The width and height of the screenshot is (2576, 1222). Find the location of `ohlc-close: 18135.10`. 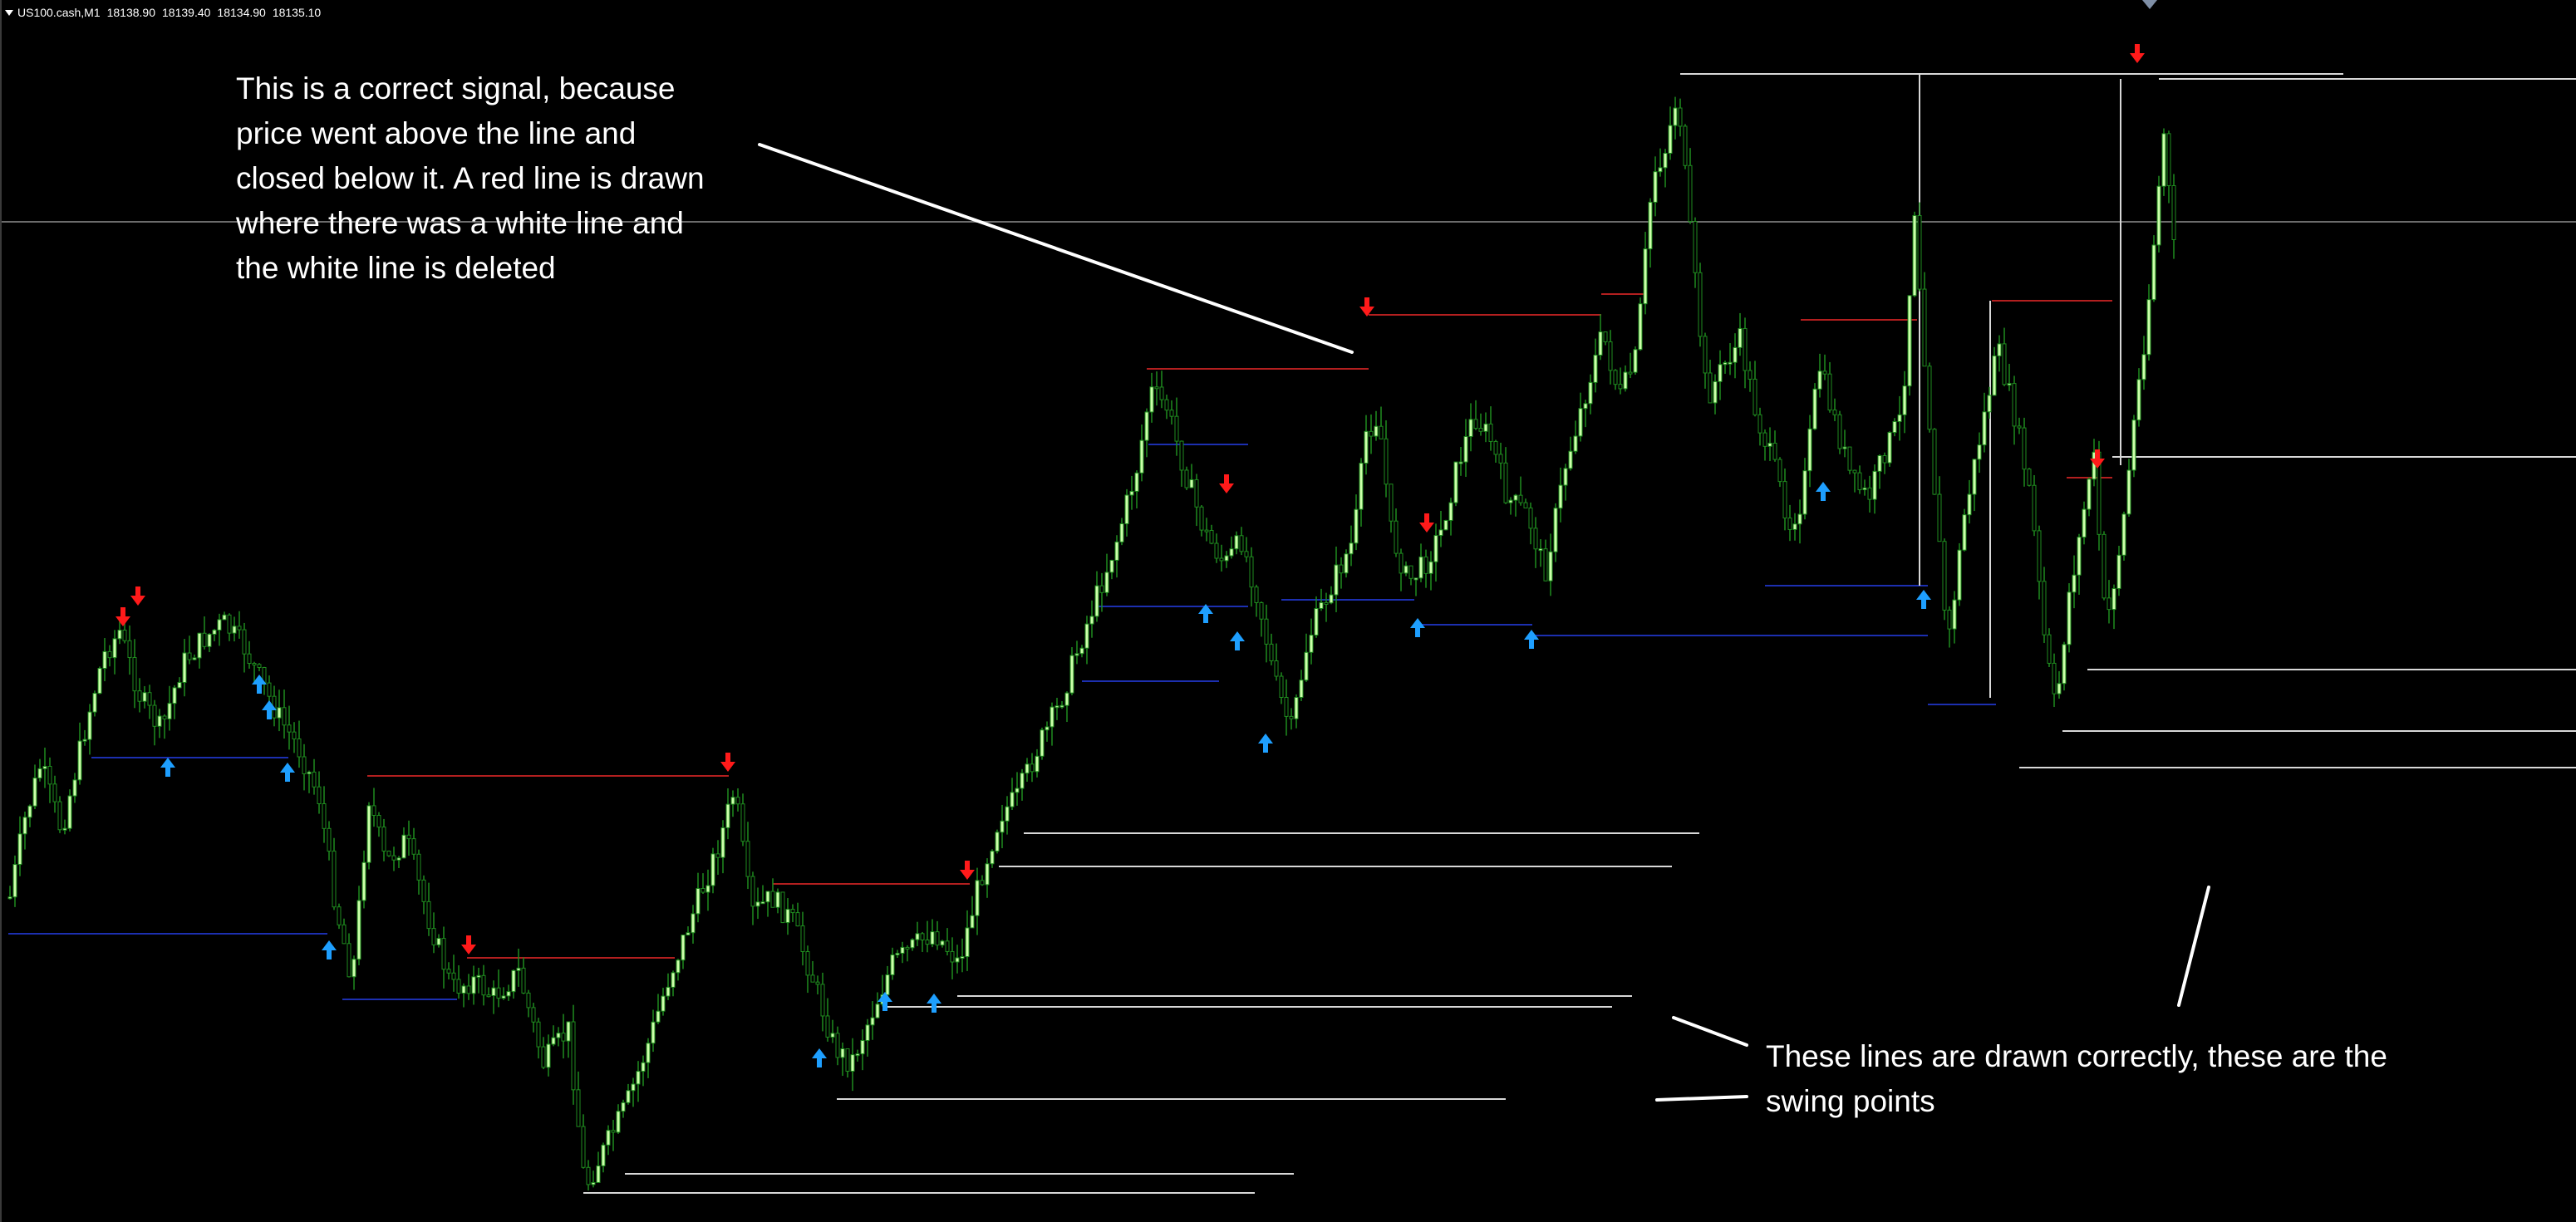

ohlc-close: 18135.10 is located at coordinates (297, 13).